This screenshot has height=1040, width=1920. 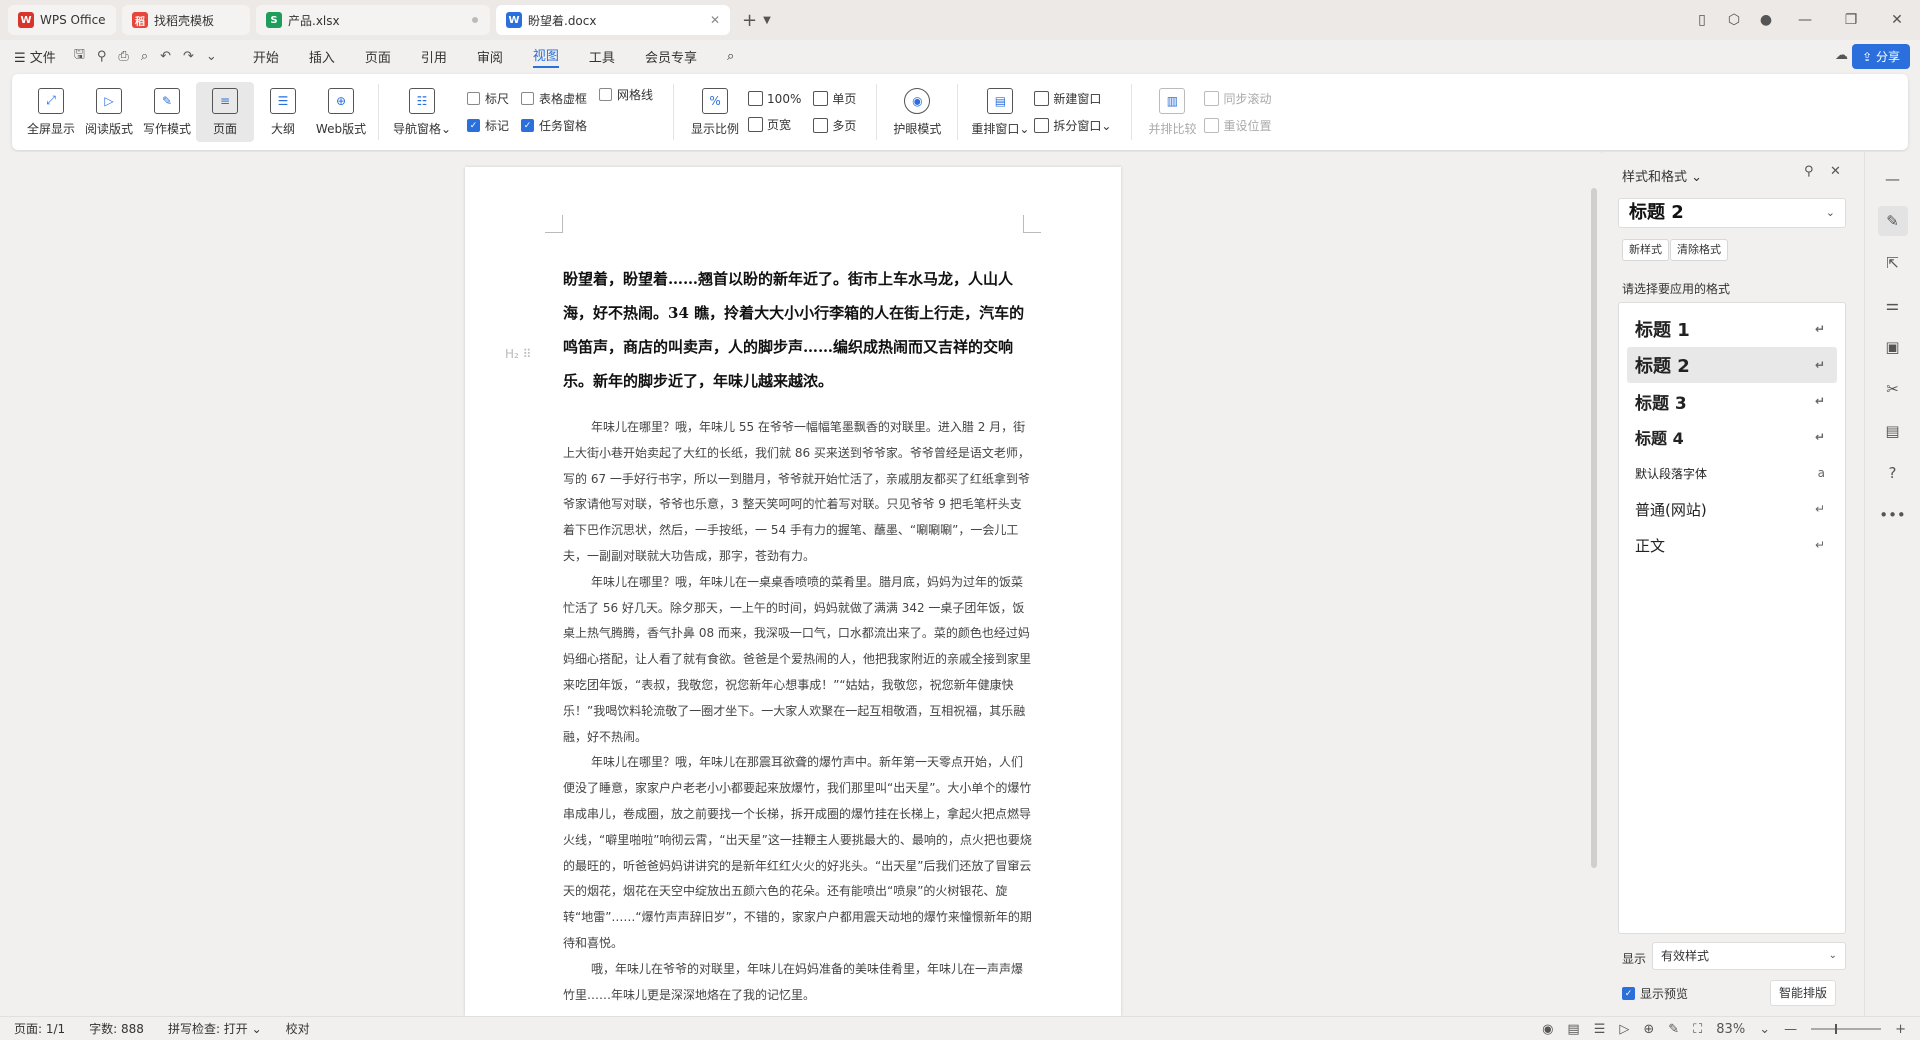 I want to click on new-style-button: 新样式, so click(x=1645, y=250).